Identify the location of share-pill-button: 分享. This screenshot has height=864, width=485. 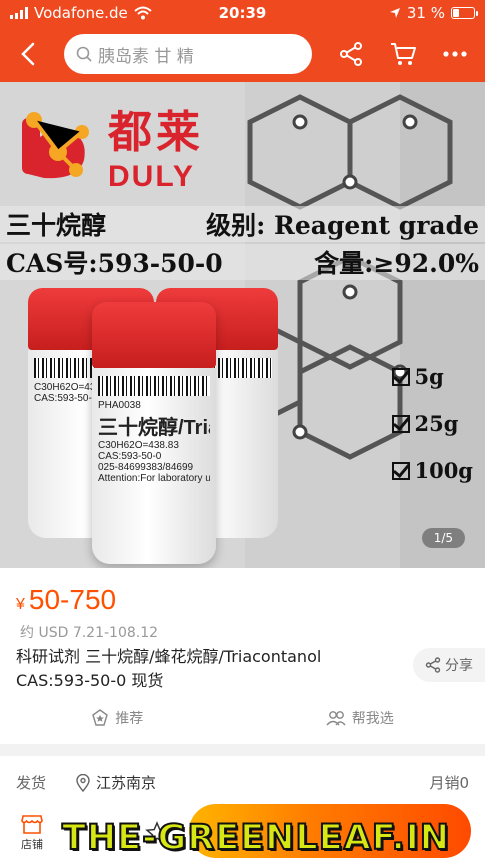
(449, 665).